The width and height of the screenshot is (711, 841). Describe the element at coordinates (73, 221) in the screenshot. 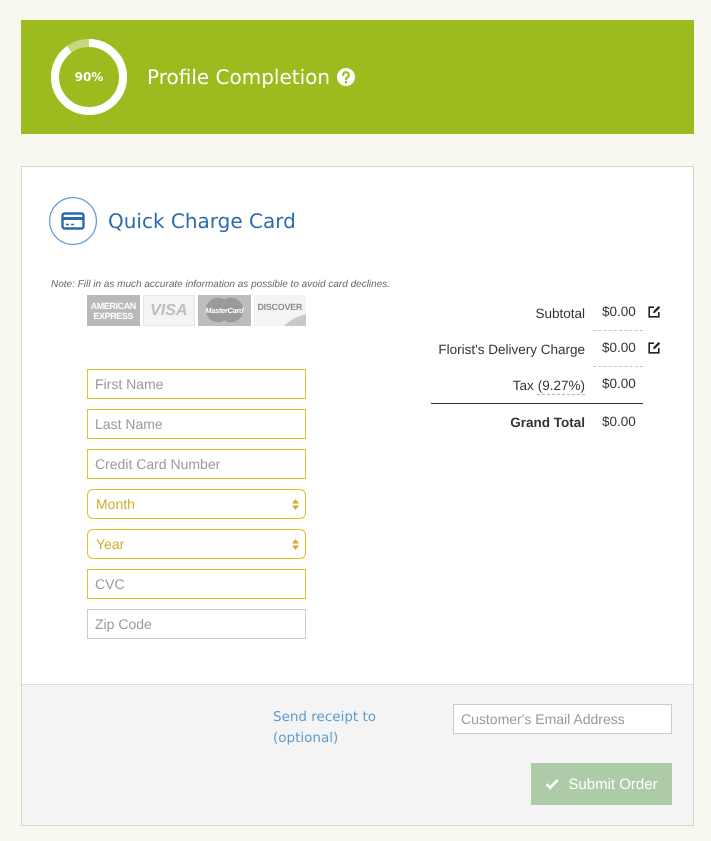

I see `credit-card-icon` at that location.